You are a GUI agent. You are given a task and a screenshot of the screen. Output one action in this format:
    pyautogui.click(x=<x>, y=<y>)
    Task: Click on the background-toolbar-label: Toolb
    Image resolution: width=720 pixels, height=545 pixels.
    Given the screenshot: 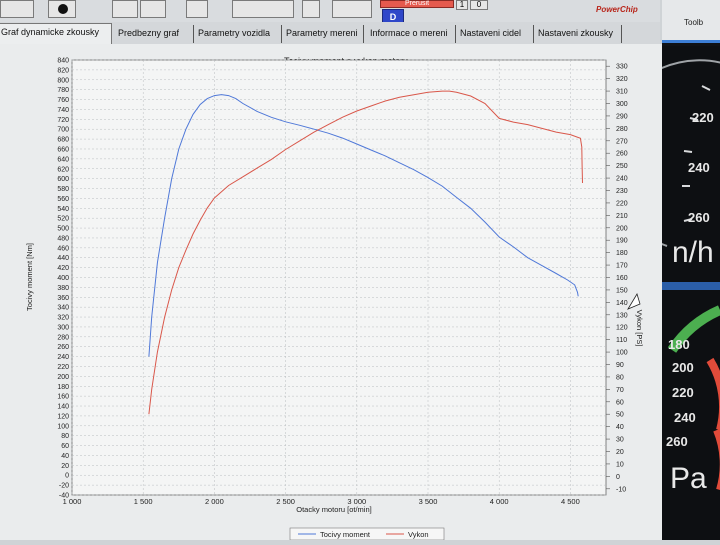 What is the action you would take?
    pyautogui.click(x=694, y=22)
    